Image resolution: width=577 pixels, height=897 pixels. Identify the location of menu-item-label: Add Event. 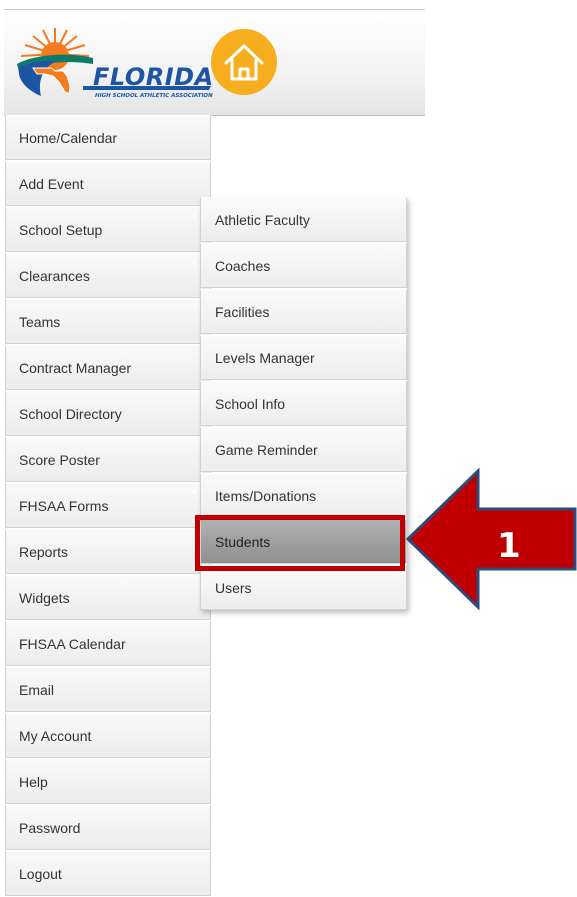
(51, 184).